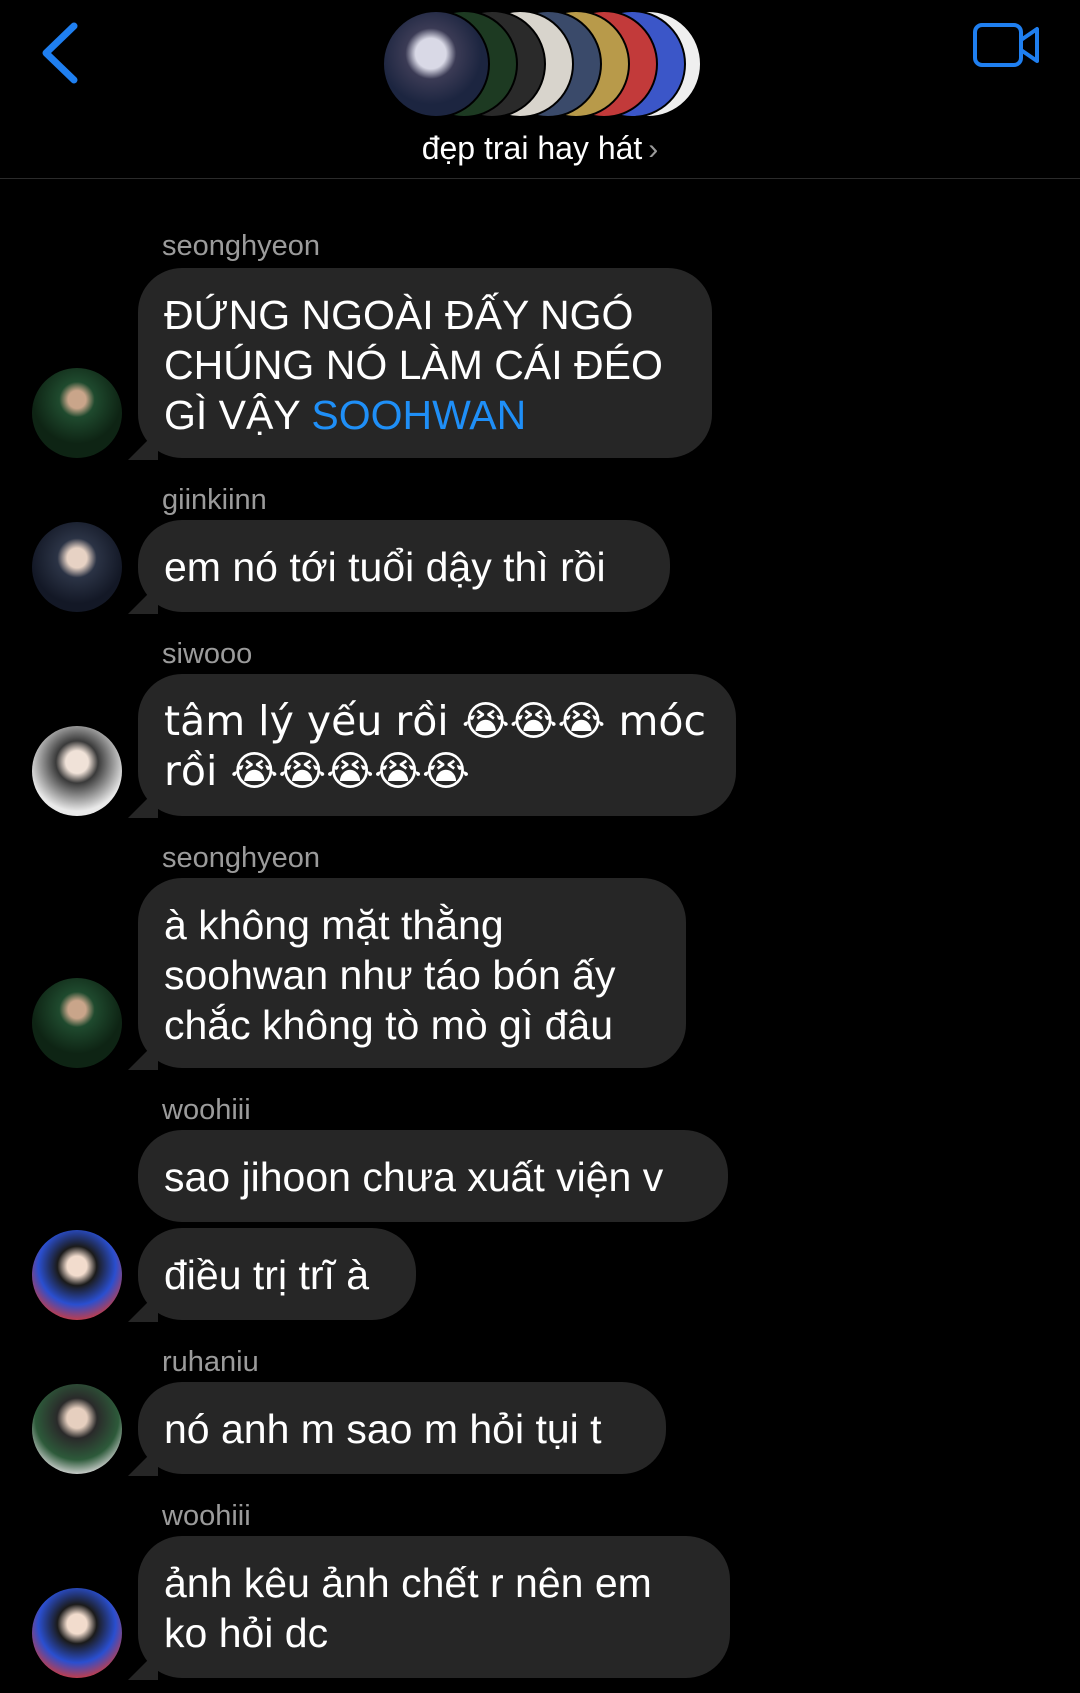 This screenshot has height=1693, width=1080. I want to click on group-member-avatar, so click(436, 64).